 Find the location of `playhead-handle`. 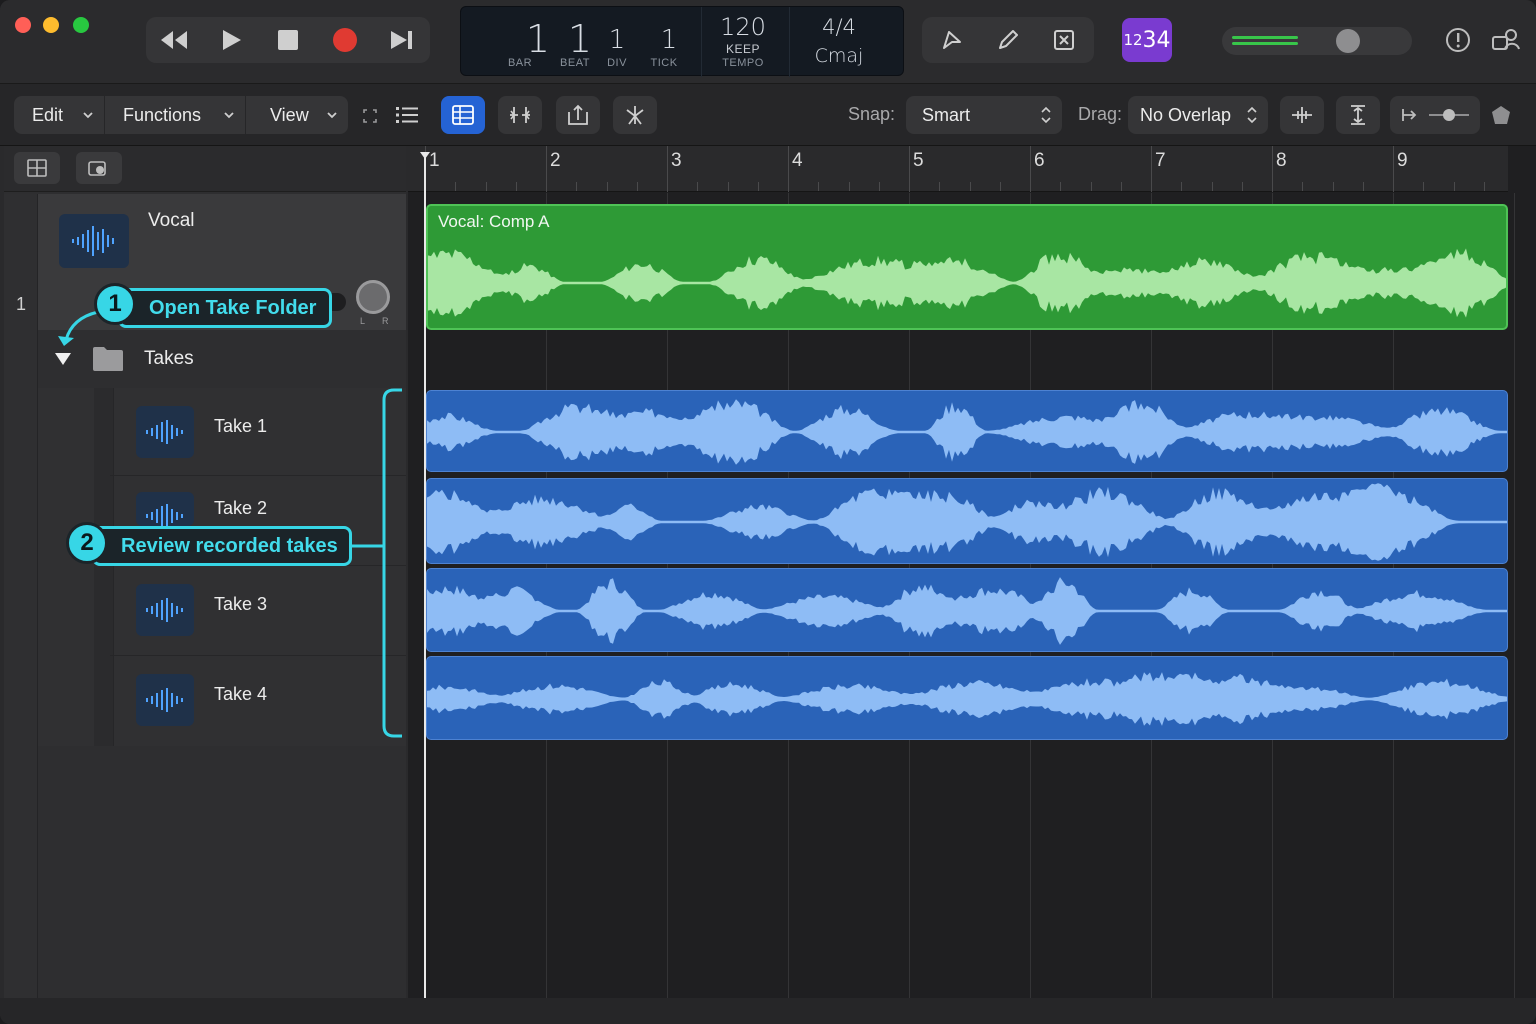

playhead-handle is located at coordinates (425, 155).